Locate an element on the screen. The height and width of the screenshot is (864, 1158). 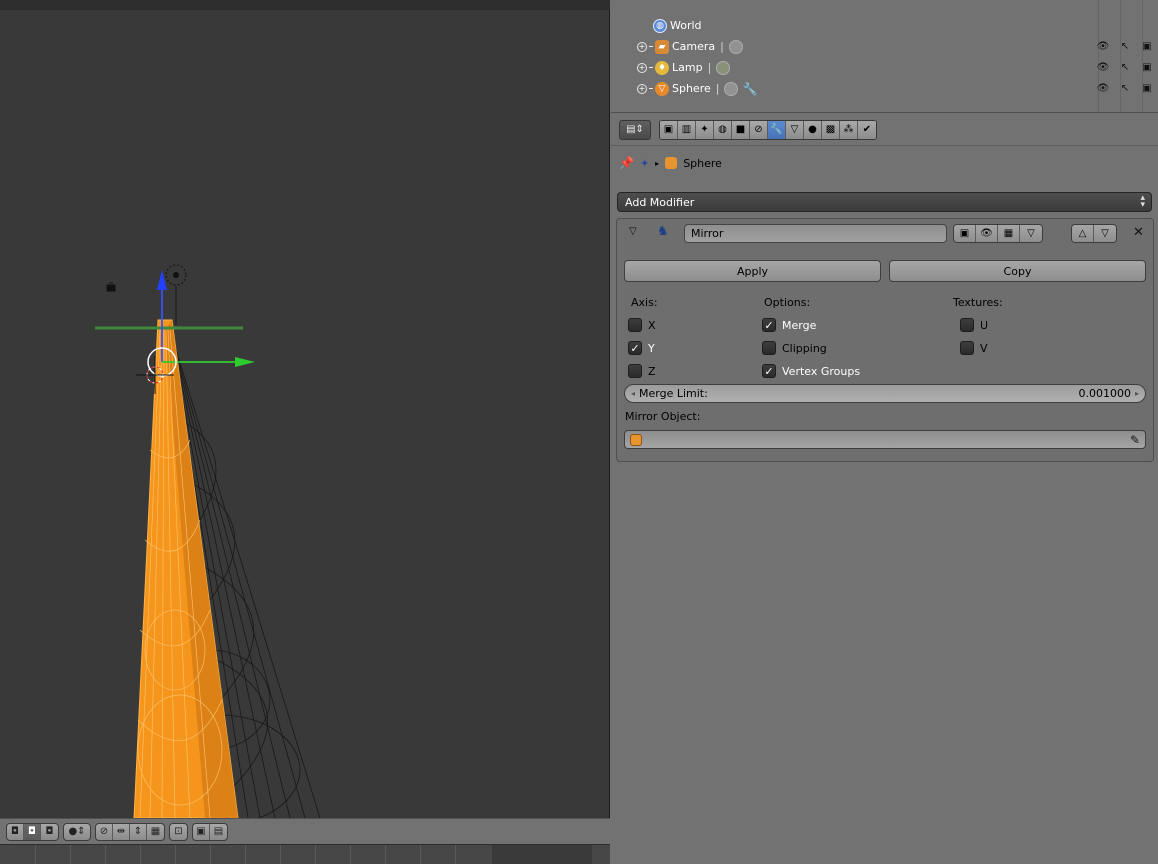
face-select-icon: ◘ is located at coordinates (49, 832).